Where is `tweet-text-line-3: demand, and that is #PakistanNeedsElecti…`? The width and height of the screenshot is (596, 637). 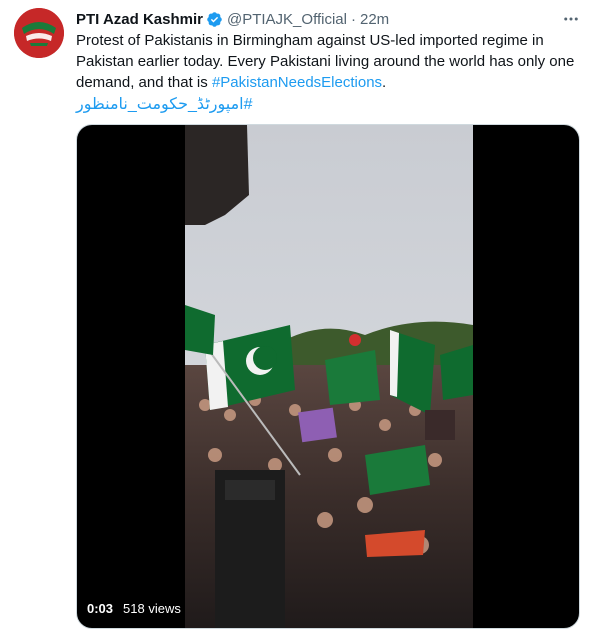
tweet-text-line-3: demand, and that is #PakistanNeedsElecti… is located at coordinates (331, 82).